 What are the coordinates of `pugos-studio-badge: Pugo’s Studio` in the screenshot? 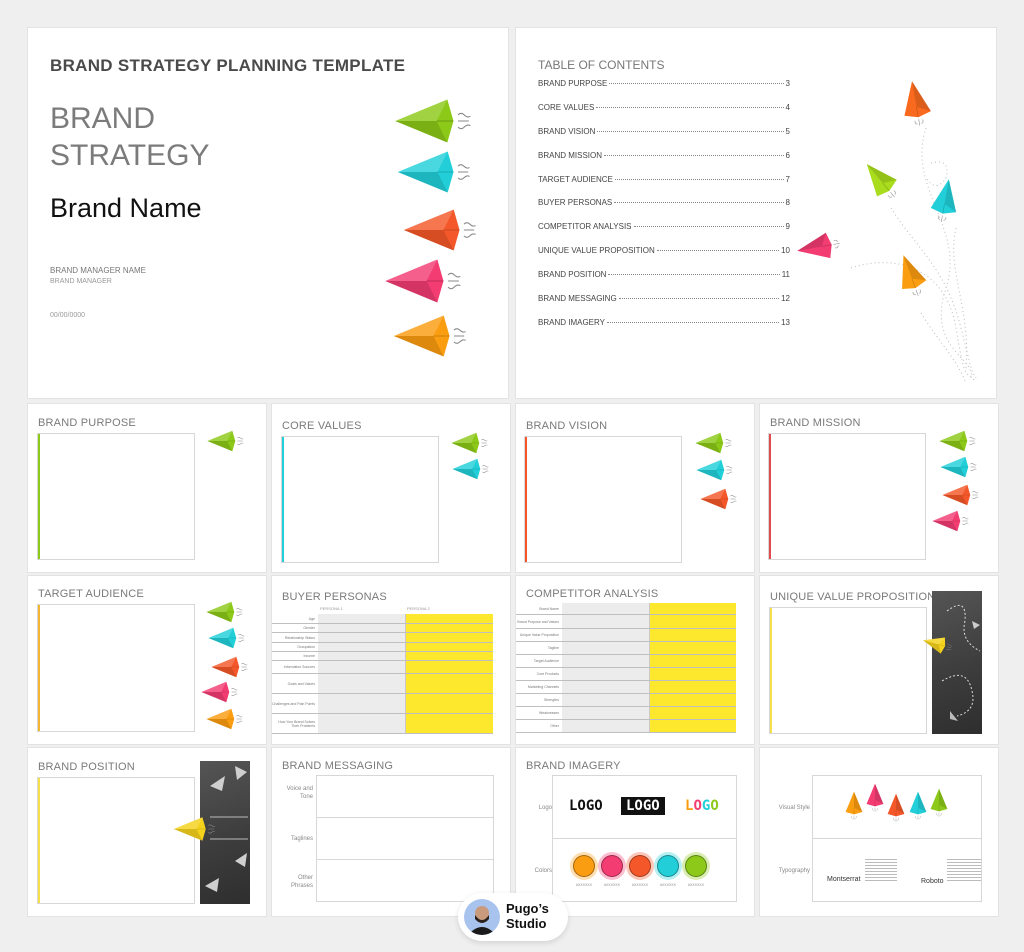 It's located at (513, 917).